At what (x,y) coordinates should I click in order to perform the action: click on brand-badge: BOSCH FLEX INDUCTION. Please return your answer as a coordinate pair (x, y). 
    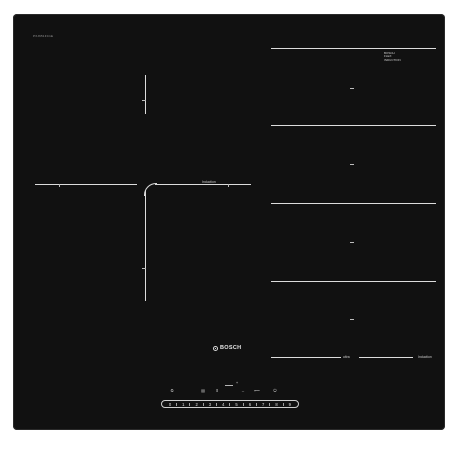
    Looking at the image, I should click on (392, 56).